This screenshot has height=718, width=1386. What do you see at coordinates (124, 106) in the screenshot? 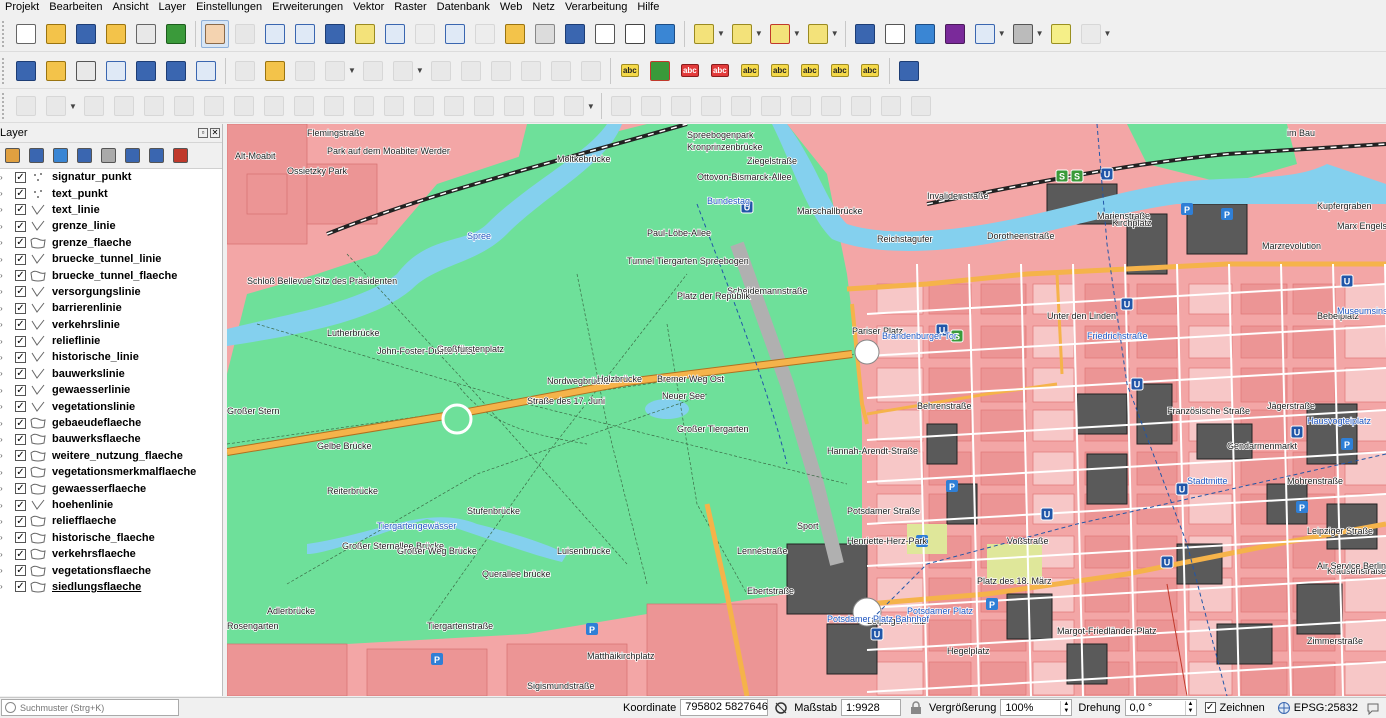
I see `add-part-button` at bounding box center [124, 106].